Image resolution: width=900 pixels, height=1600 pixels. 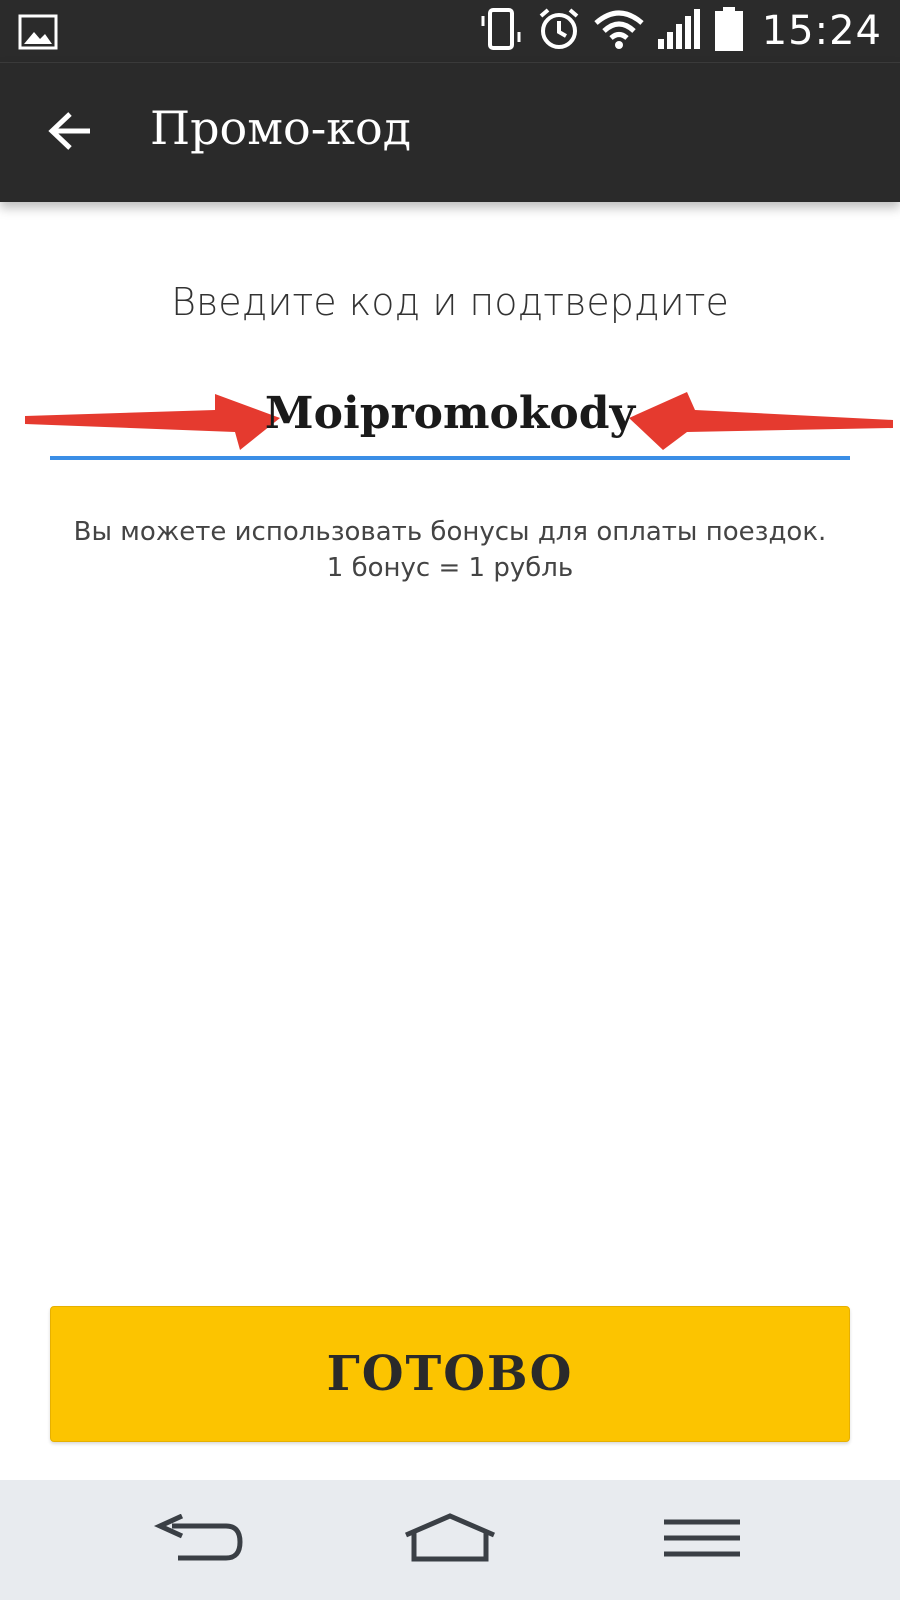 What do you see at coordinates (450, 302) in the screenshot?
I see `prompt-text: Введите код и подтвердите` at bounding box center [450, 302].